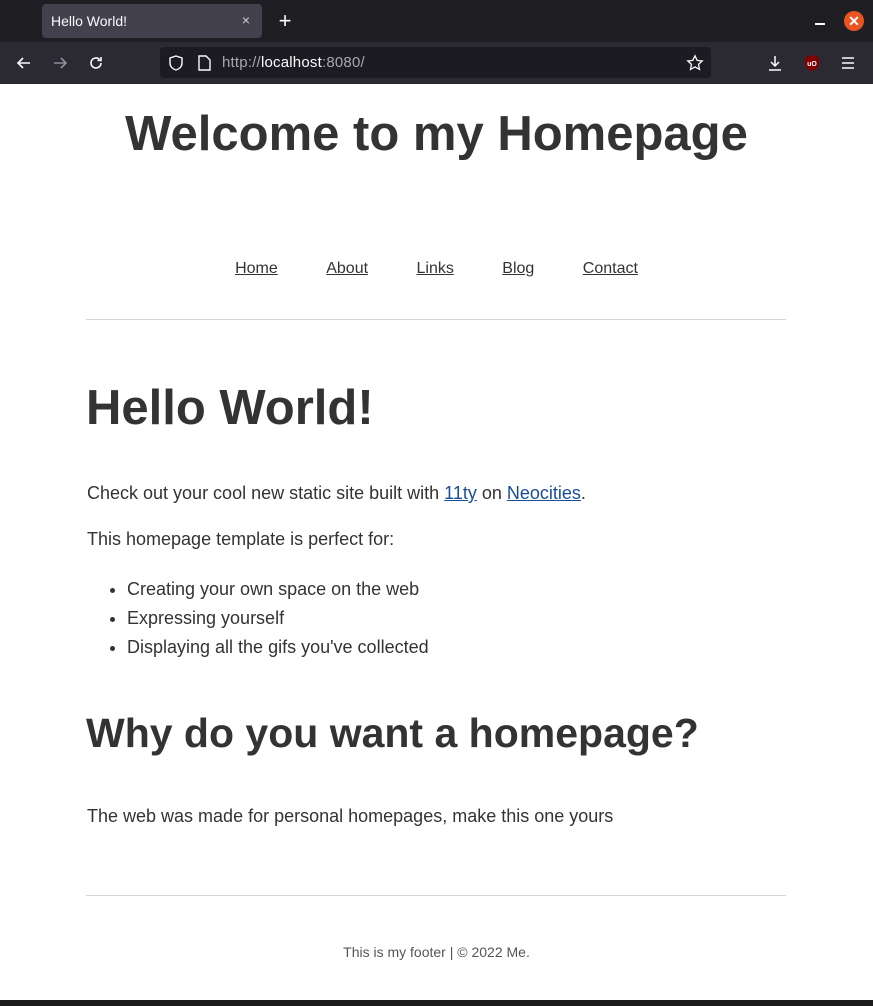 This screenshot has height=1006, width=873. I want to click on ublock-origin-icon: uO, so click(812, 63).